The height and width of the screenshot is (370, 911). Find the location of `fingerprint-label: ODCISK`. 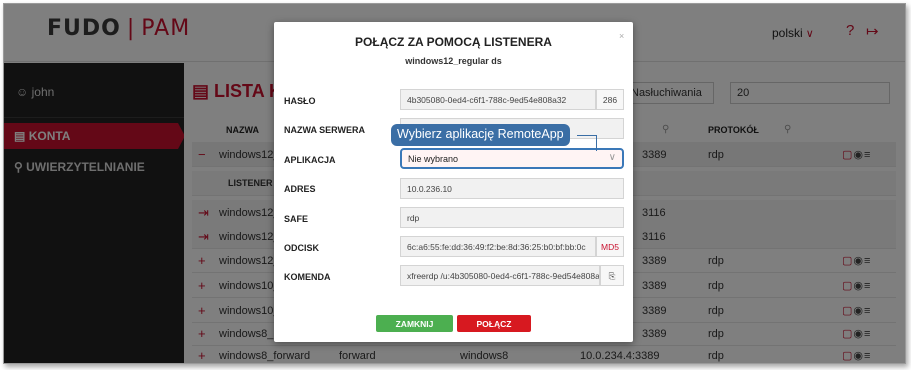

fingerprint-label: ODCISK is located at coordinates (302, 248).